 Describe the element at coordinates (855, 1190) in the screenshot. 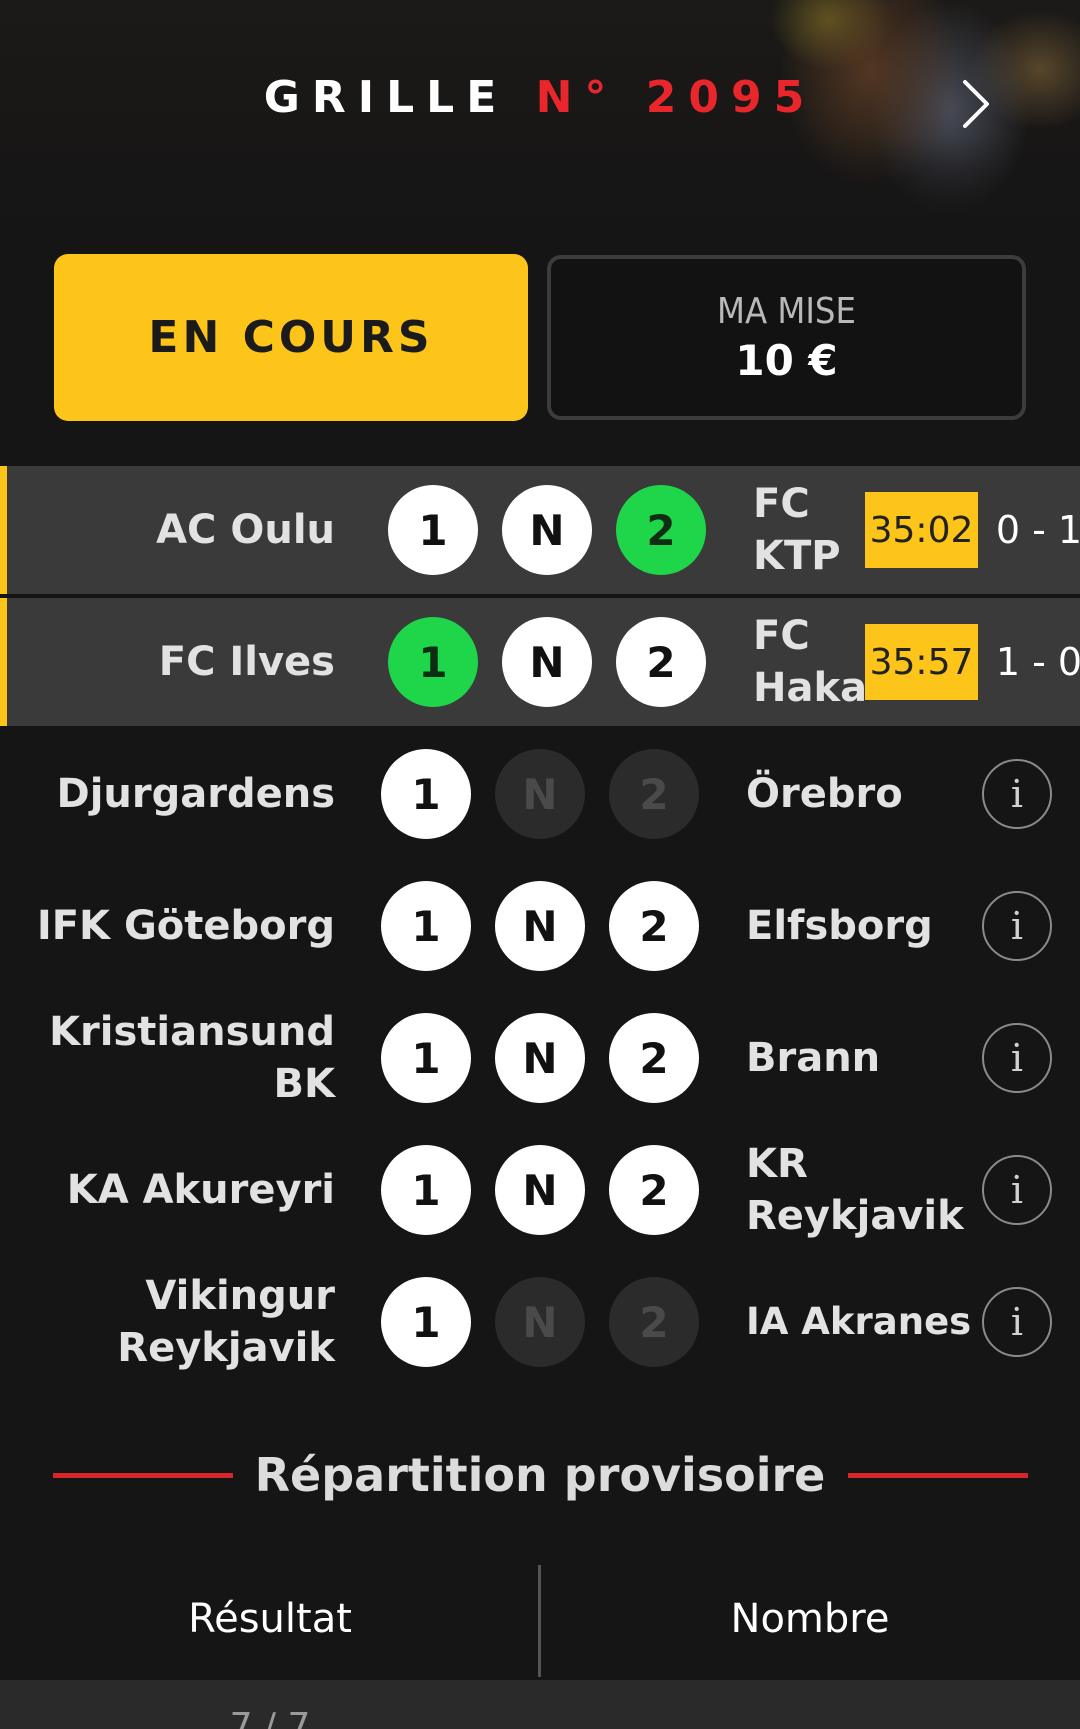

I see `away-team: KR Reykjavik` at that location.